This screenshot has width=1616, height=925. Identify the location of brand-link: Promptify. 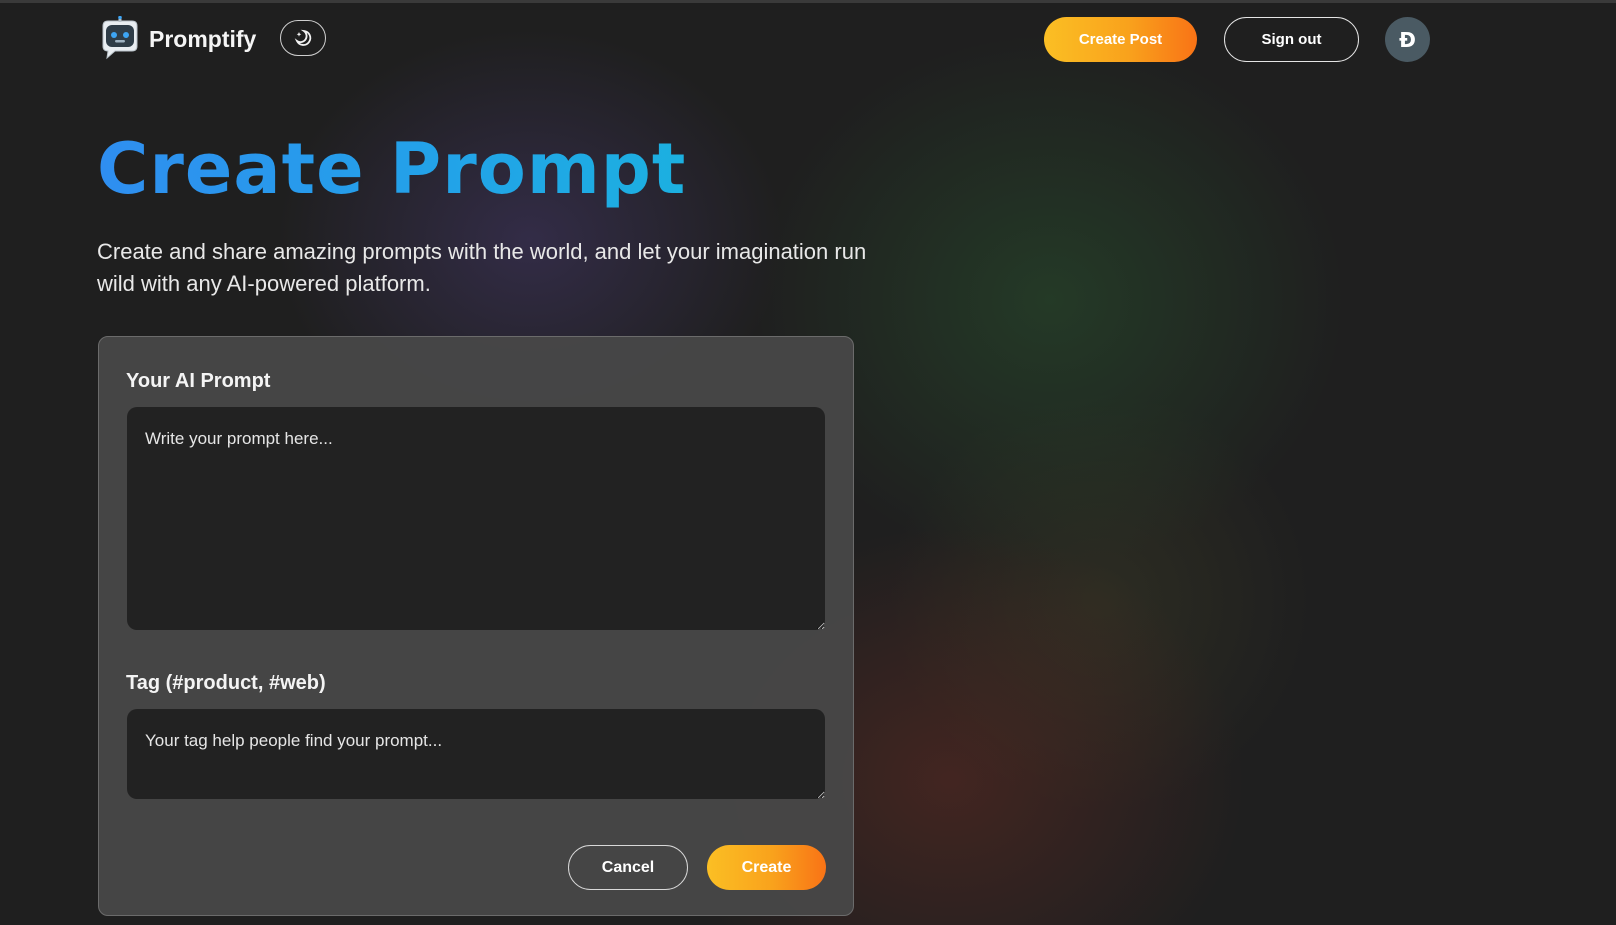
(176, 39).